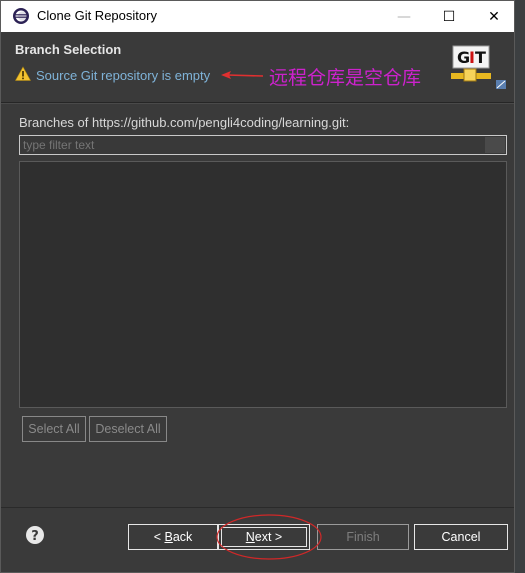 The width and height of the screenshot is (525, 573). I want to click on git-logo-icon: G I T, so click(478, 67).